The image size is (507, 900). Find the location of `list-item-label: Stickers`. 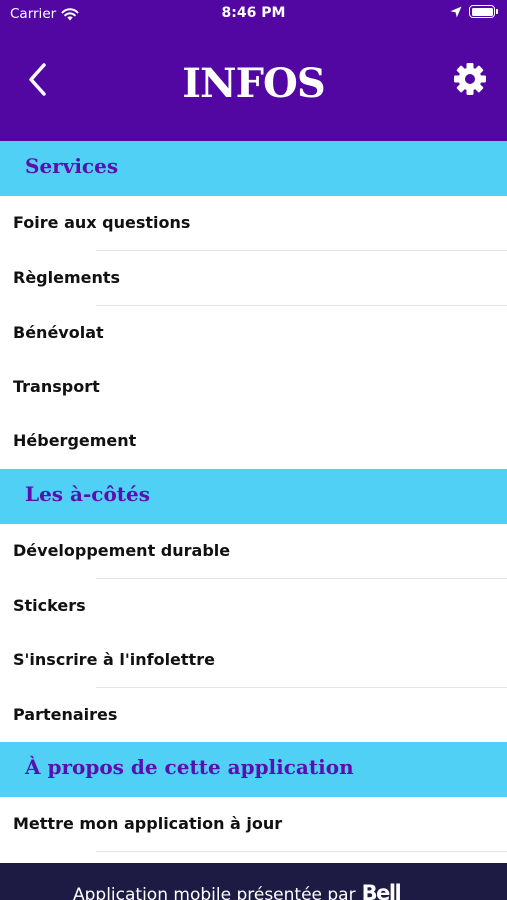

list-item-label: Stickers is located at coordinates (49, 605).